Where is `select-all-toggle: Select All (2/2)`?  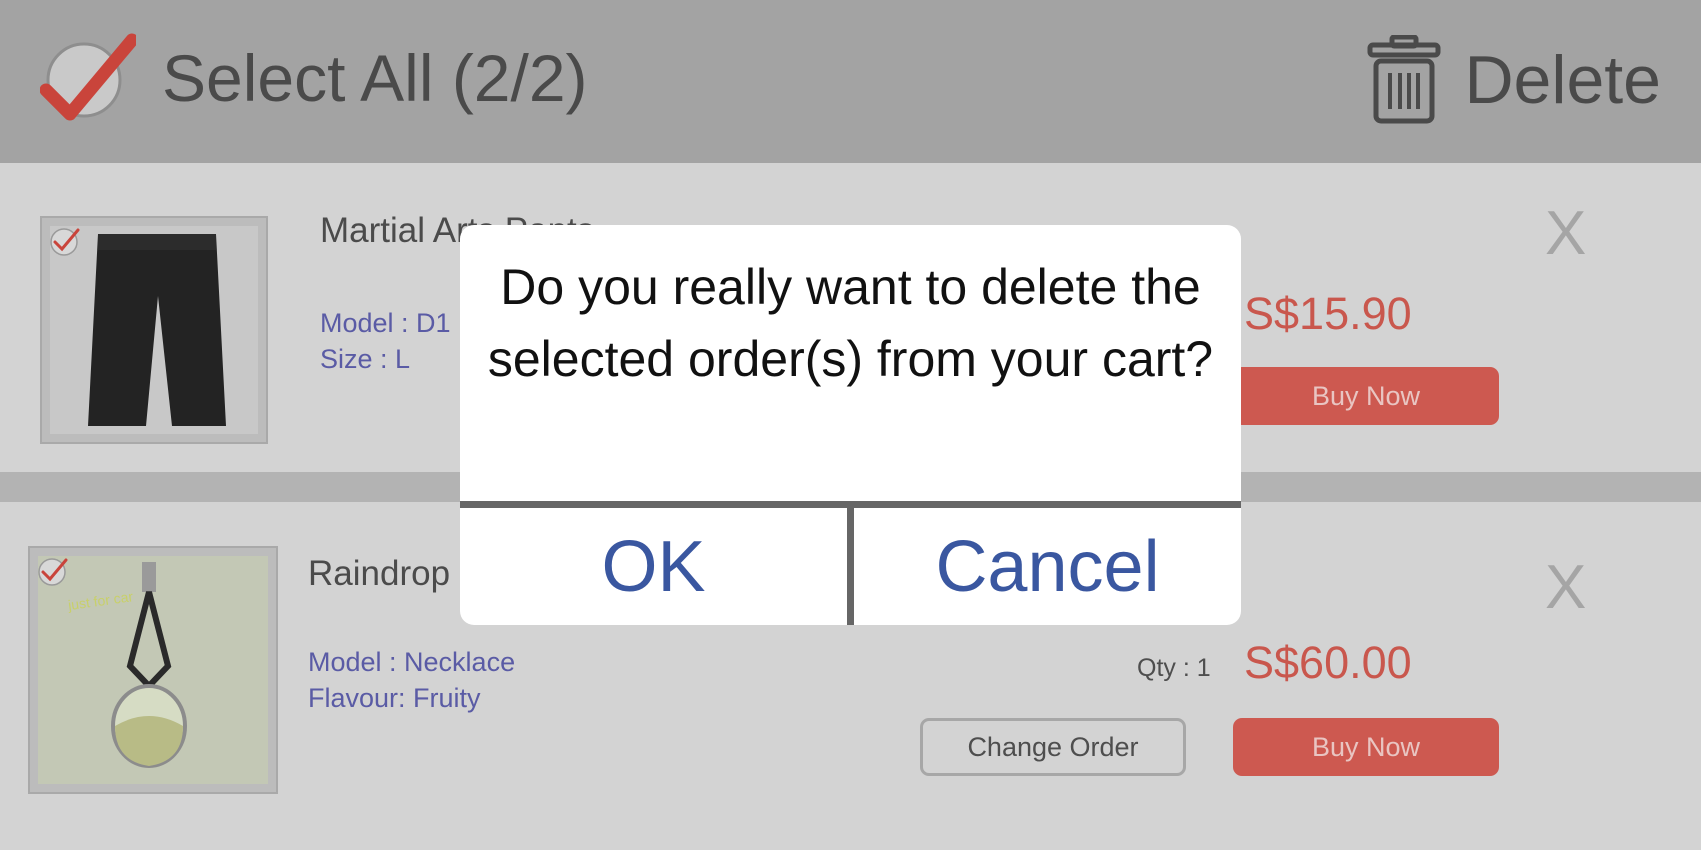 select-all-toggle: Select All (2/2) is located at coordinates (314, 78).